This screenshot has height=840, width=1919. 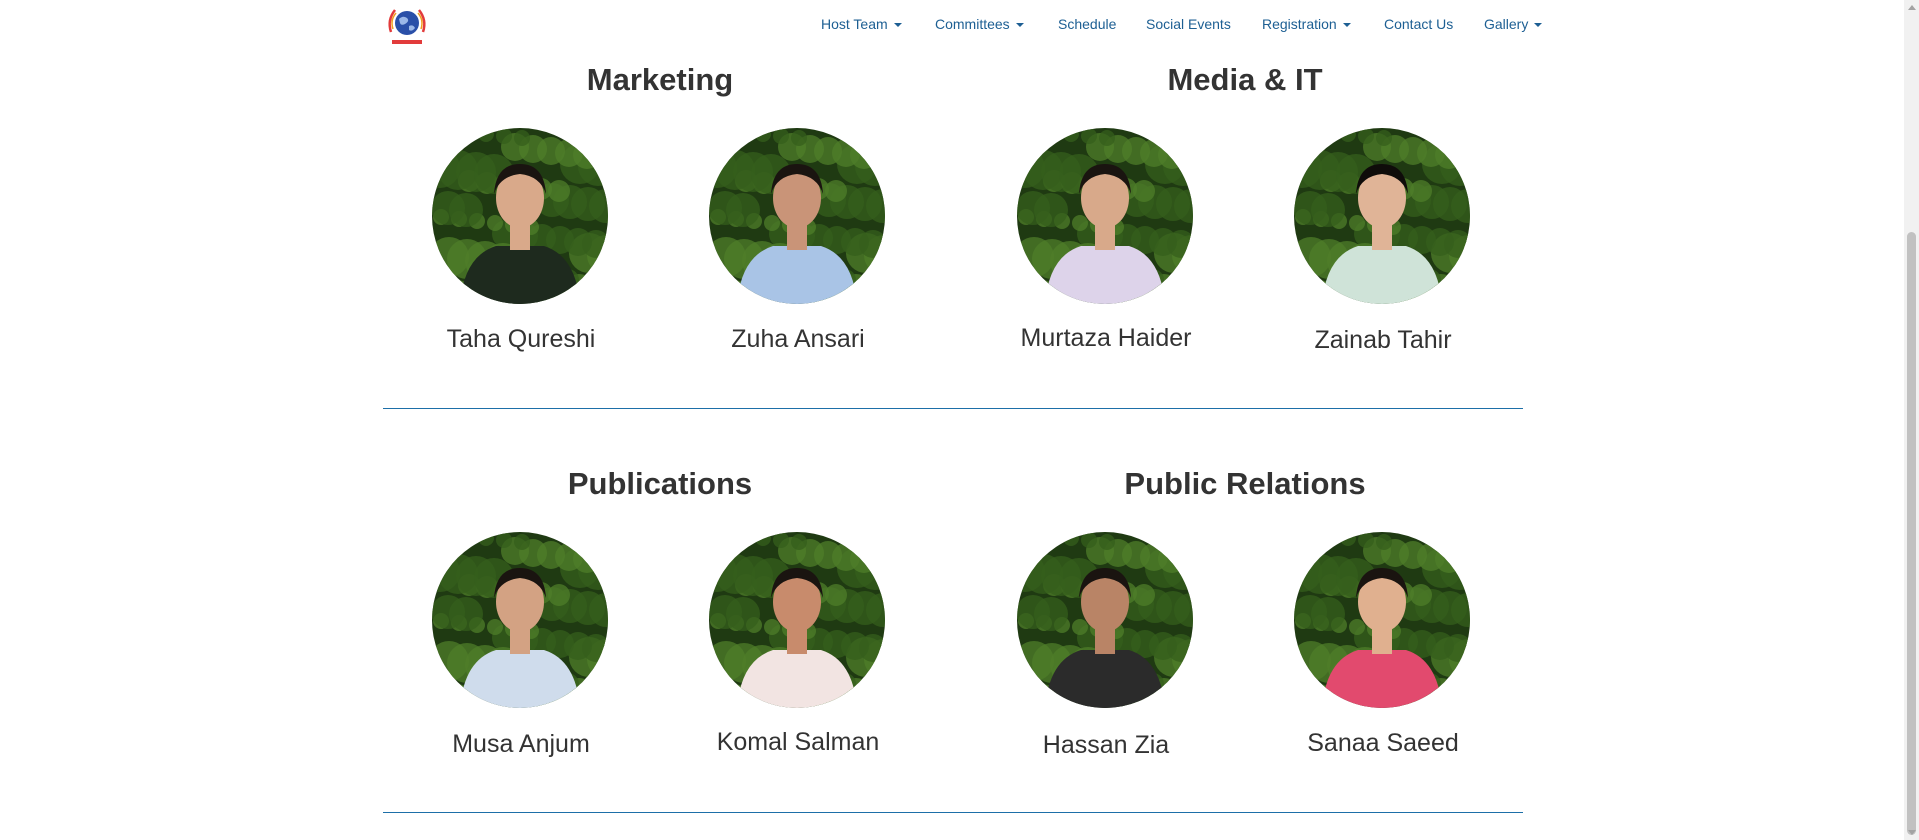 I want to click on nav-schedule-label: Schedule, so click(x=1087, y=24).